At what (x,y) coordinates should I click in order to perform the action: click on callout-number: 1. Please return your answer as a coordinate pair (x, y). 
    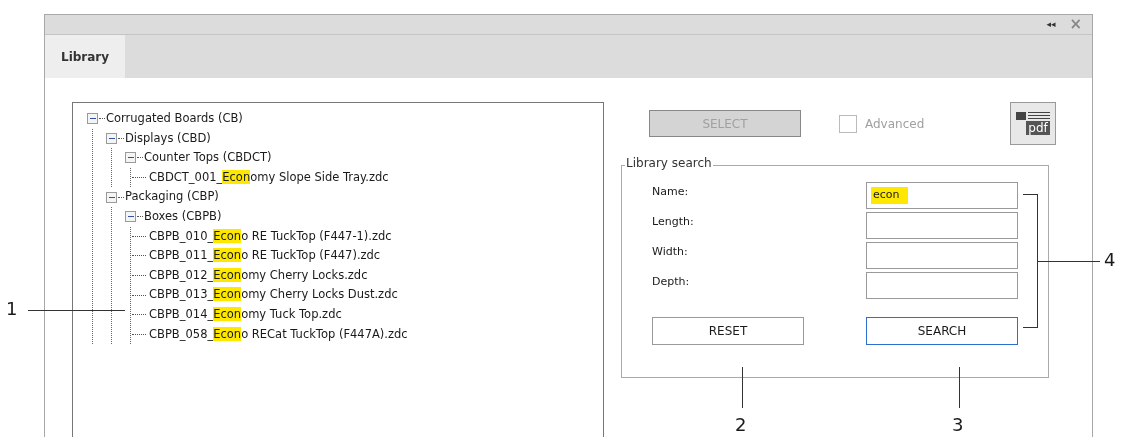
    Looking at the image, I should click on (12, 309).